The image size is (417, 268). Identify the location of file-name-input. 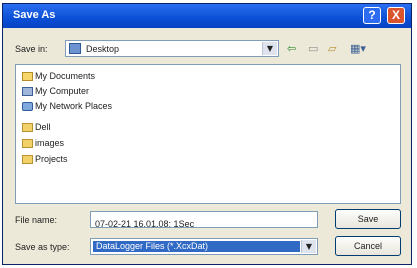
(204, 224).